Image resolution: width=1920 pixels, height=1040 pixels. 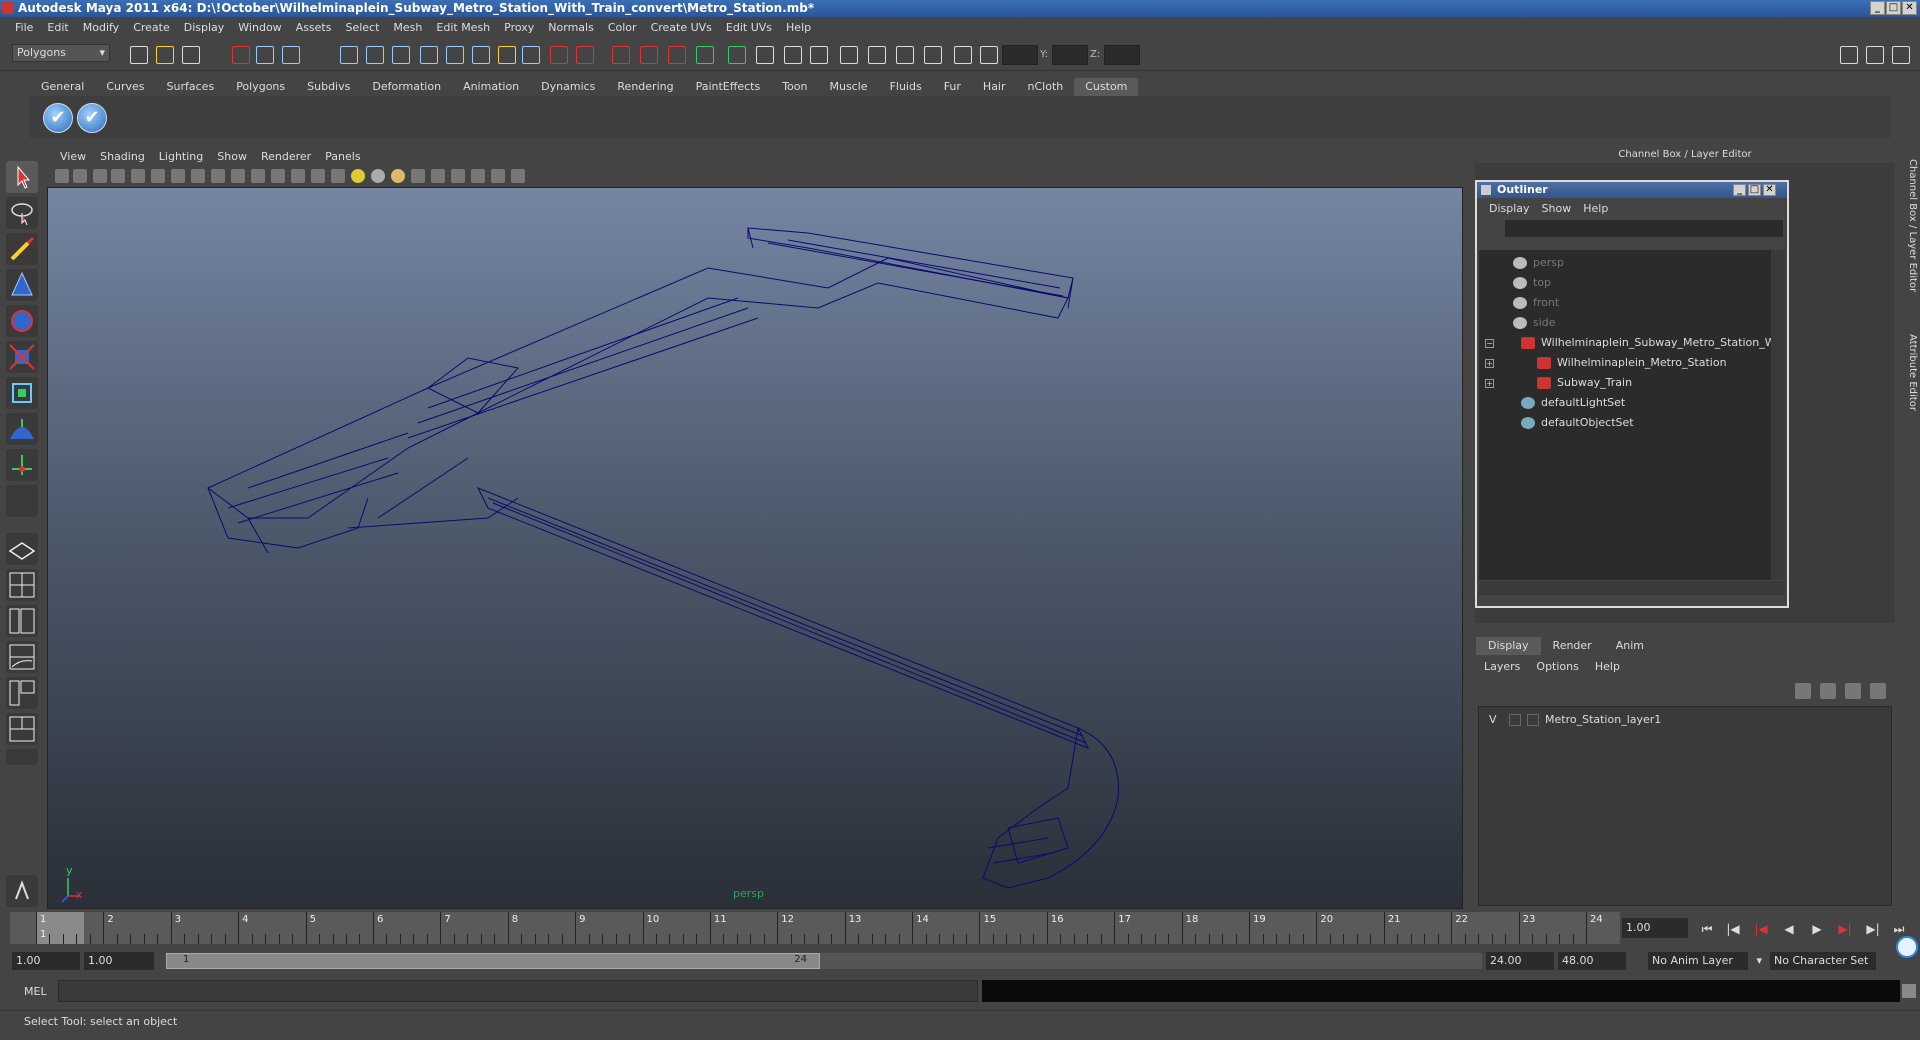 I want to click on outliner-item: defaultLightSet, so click(x=1625, y=403).